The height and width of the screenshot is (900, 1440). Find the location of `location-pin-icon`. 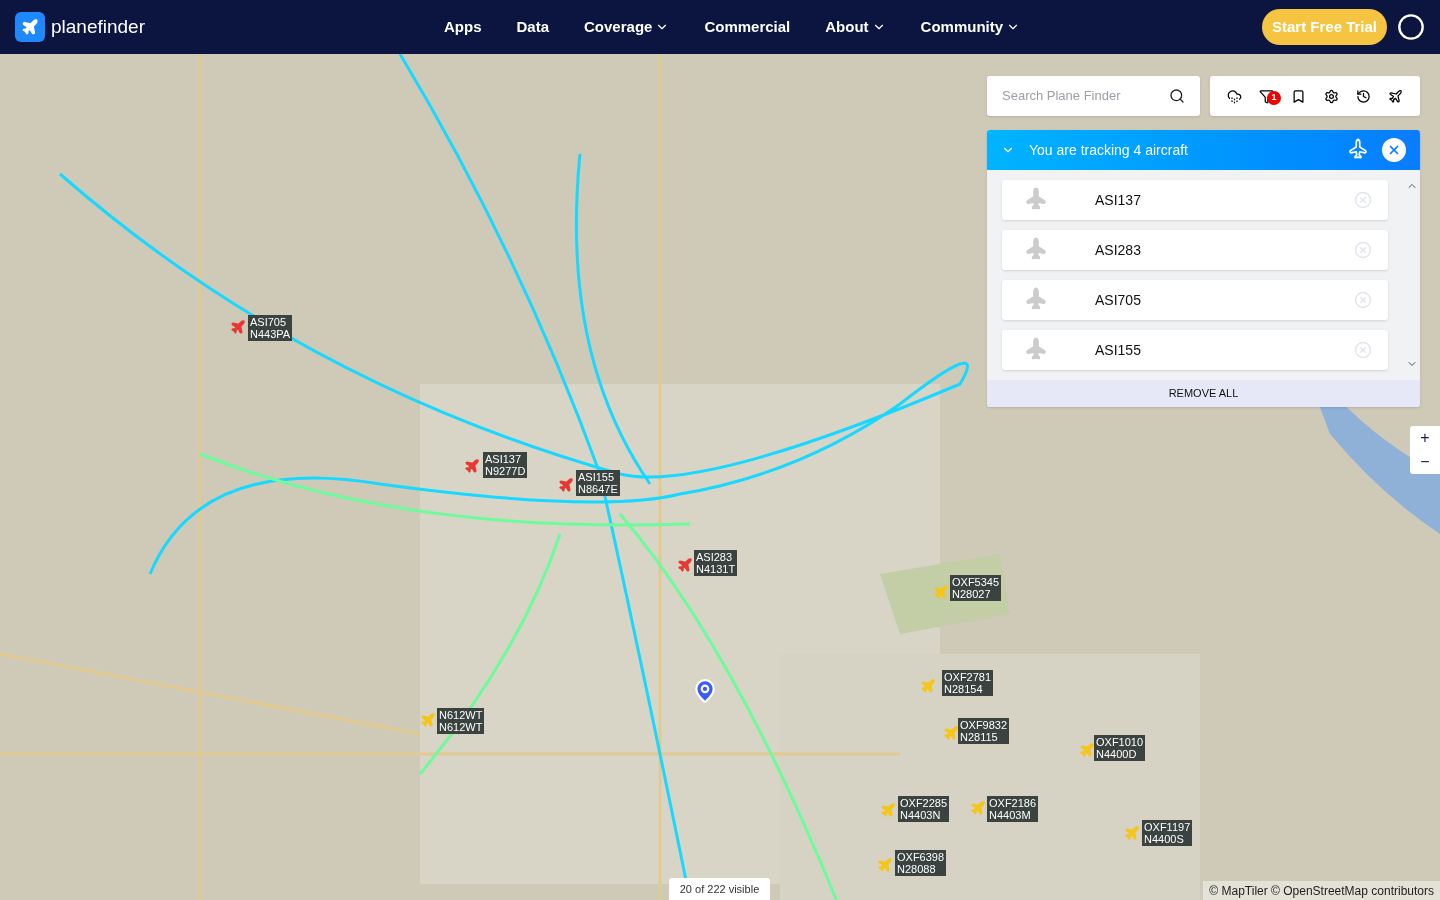

location-pin-icon is located at coordinates (705, 691).